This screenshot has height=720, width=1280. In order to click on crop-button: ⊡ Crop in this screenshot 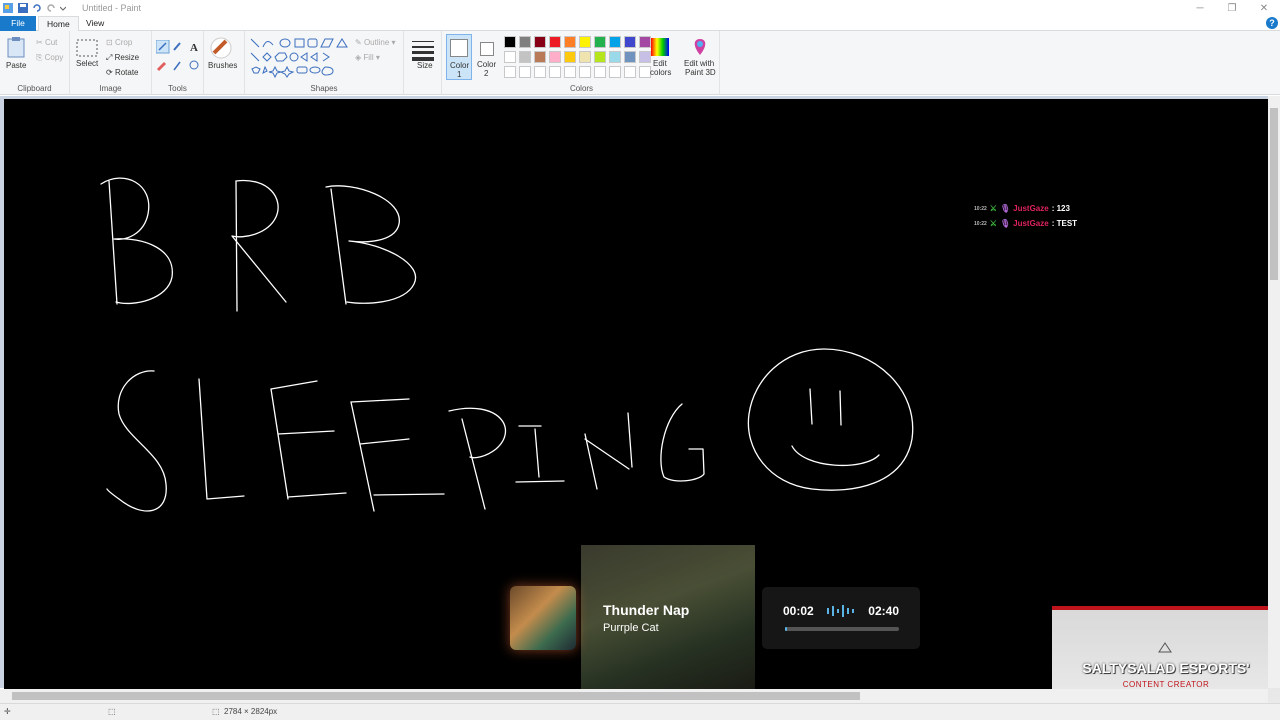, I will do `click(119, 42)`.